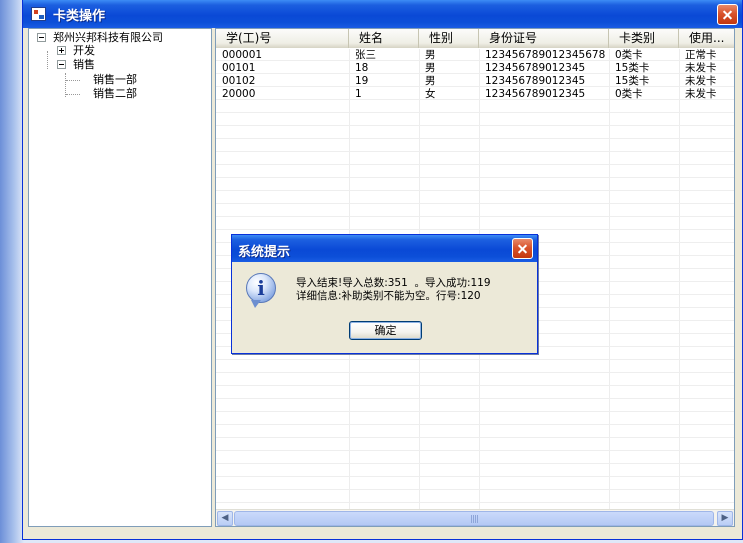  What do you see at coordinates (225, 518) in the screenshot?
I see `scroll-left-button: ◀` at bounding box center [225, 518].